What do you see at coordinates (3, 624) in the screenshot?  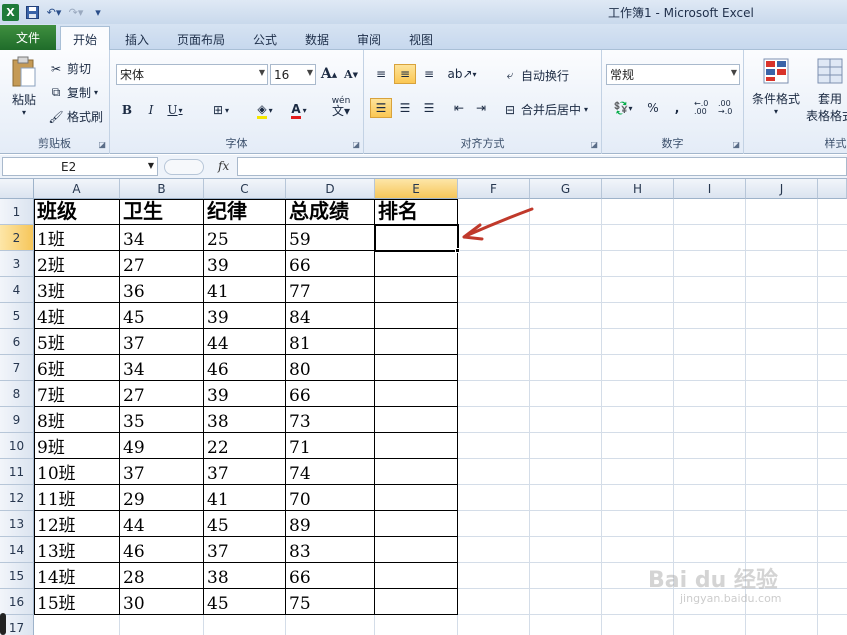 I see `scrollbar-thumb` at bounding box center [3, 624].